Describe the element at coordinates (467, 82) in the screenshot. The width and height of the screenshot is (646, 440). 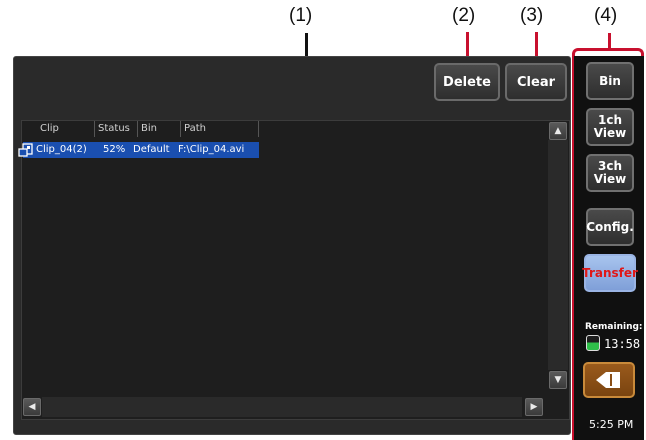
I see `delete-button: Delete` at that location.